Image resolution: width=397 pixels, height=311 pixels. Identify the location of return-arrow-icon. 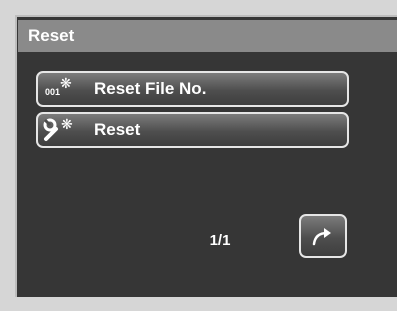
(321, 237).